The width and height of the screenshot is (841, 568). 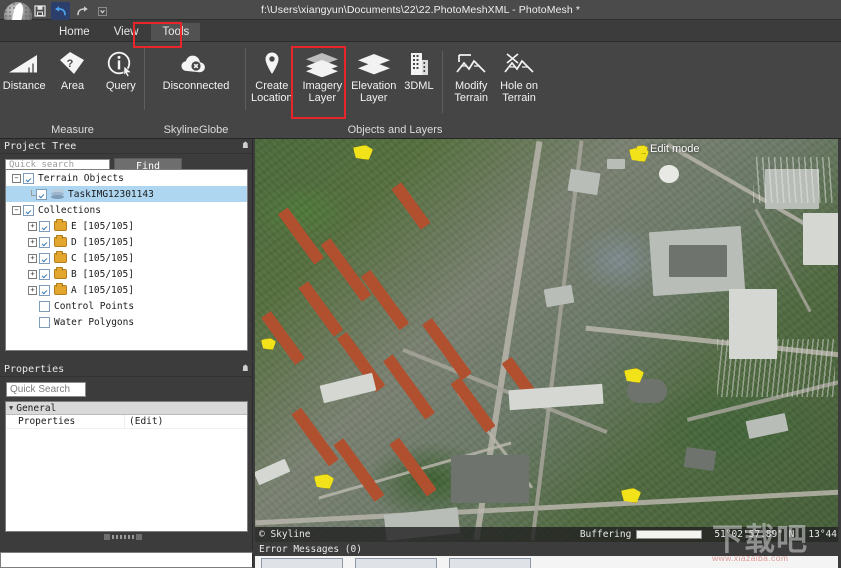 I want to click on tree-item: + C [105/105], so click(x=126, y=258).